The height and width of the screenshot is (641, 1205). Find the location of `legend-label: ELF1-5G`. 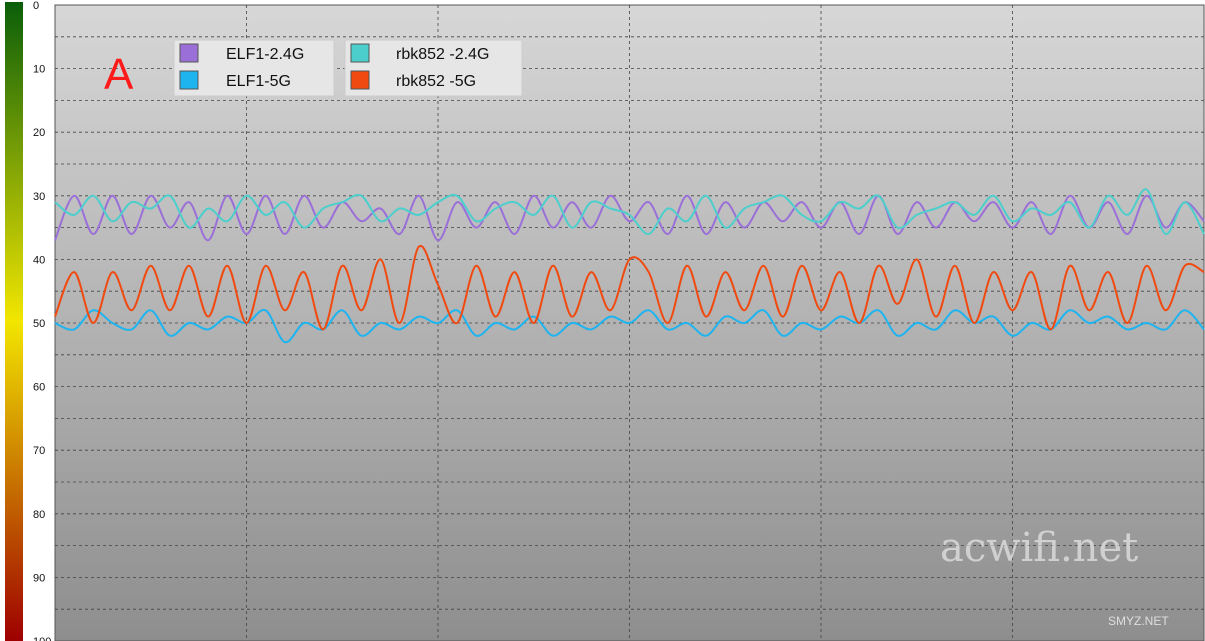

legend-label: ELF1-5G is located at coordinates (258, 81).